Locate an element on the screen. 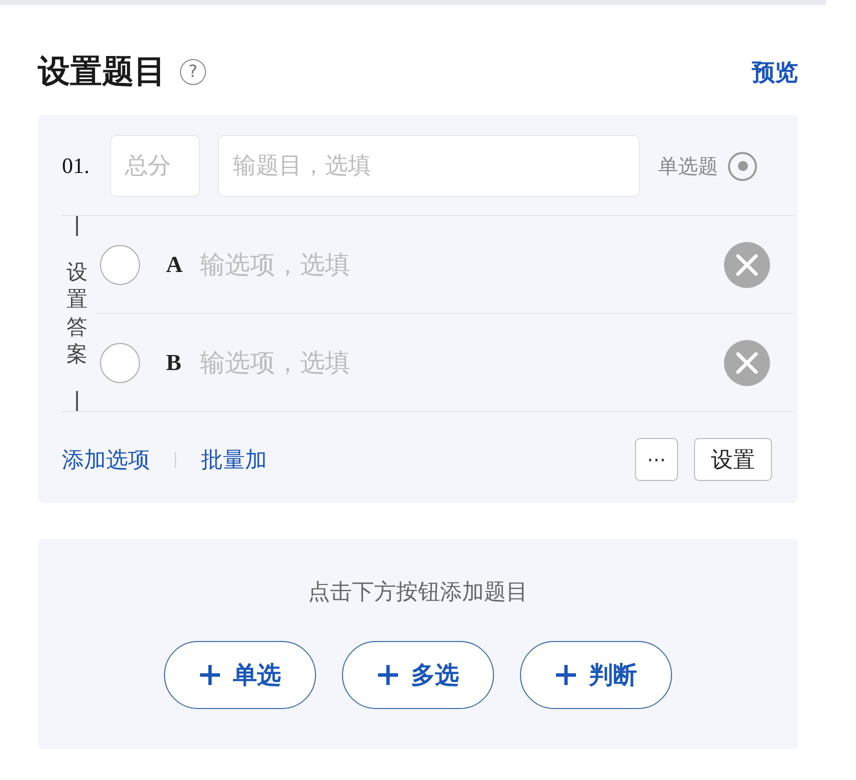 The height and width of the screenshot is (780, 856). question-number: 01. is located at coordinates (76, 166).